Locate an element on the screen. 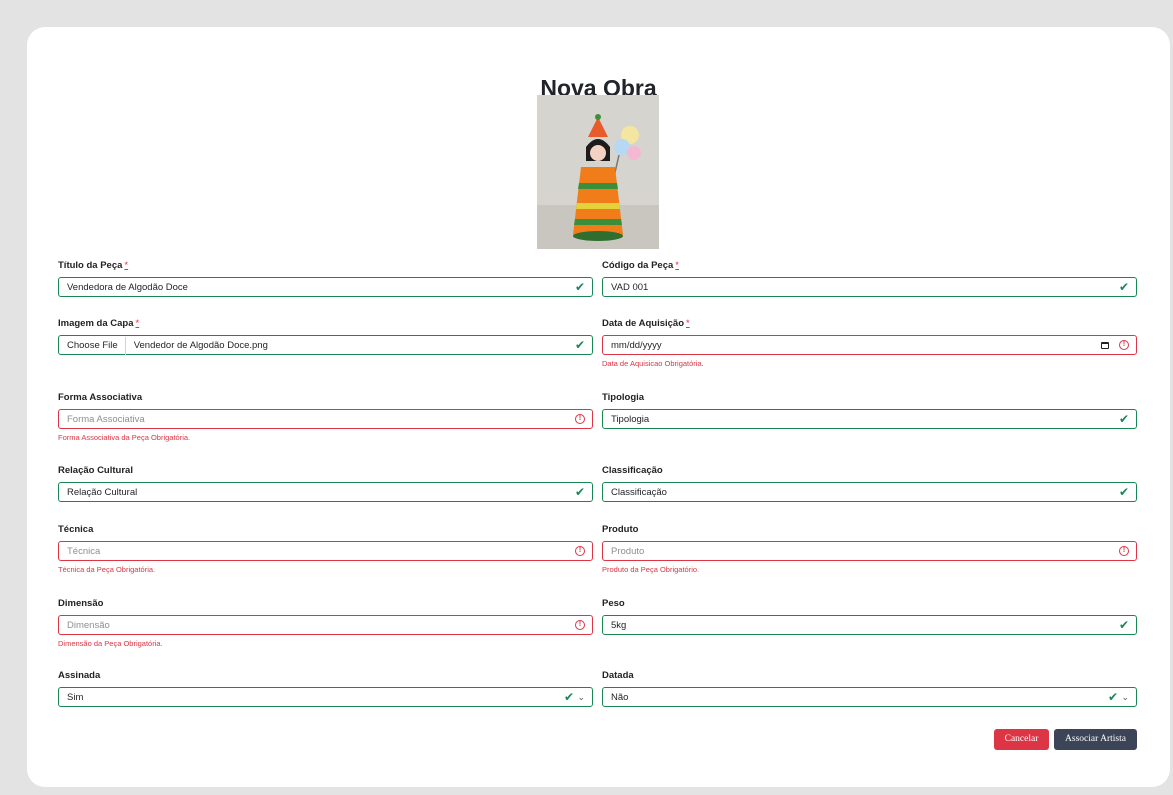  peso-field: Peso 5kg ✔ is located at coordinates (869, 616).